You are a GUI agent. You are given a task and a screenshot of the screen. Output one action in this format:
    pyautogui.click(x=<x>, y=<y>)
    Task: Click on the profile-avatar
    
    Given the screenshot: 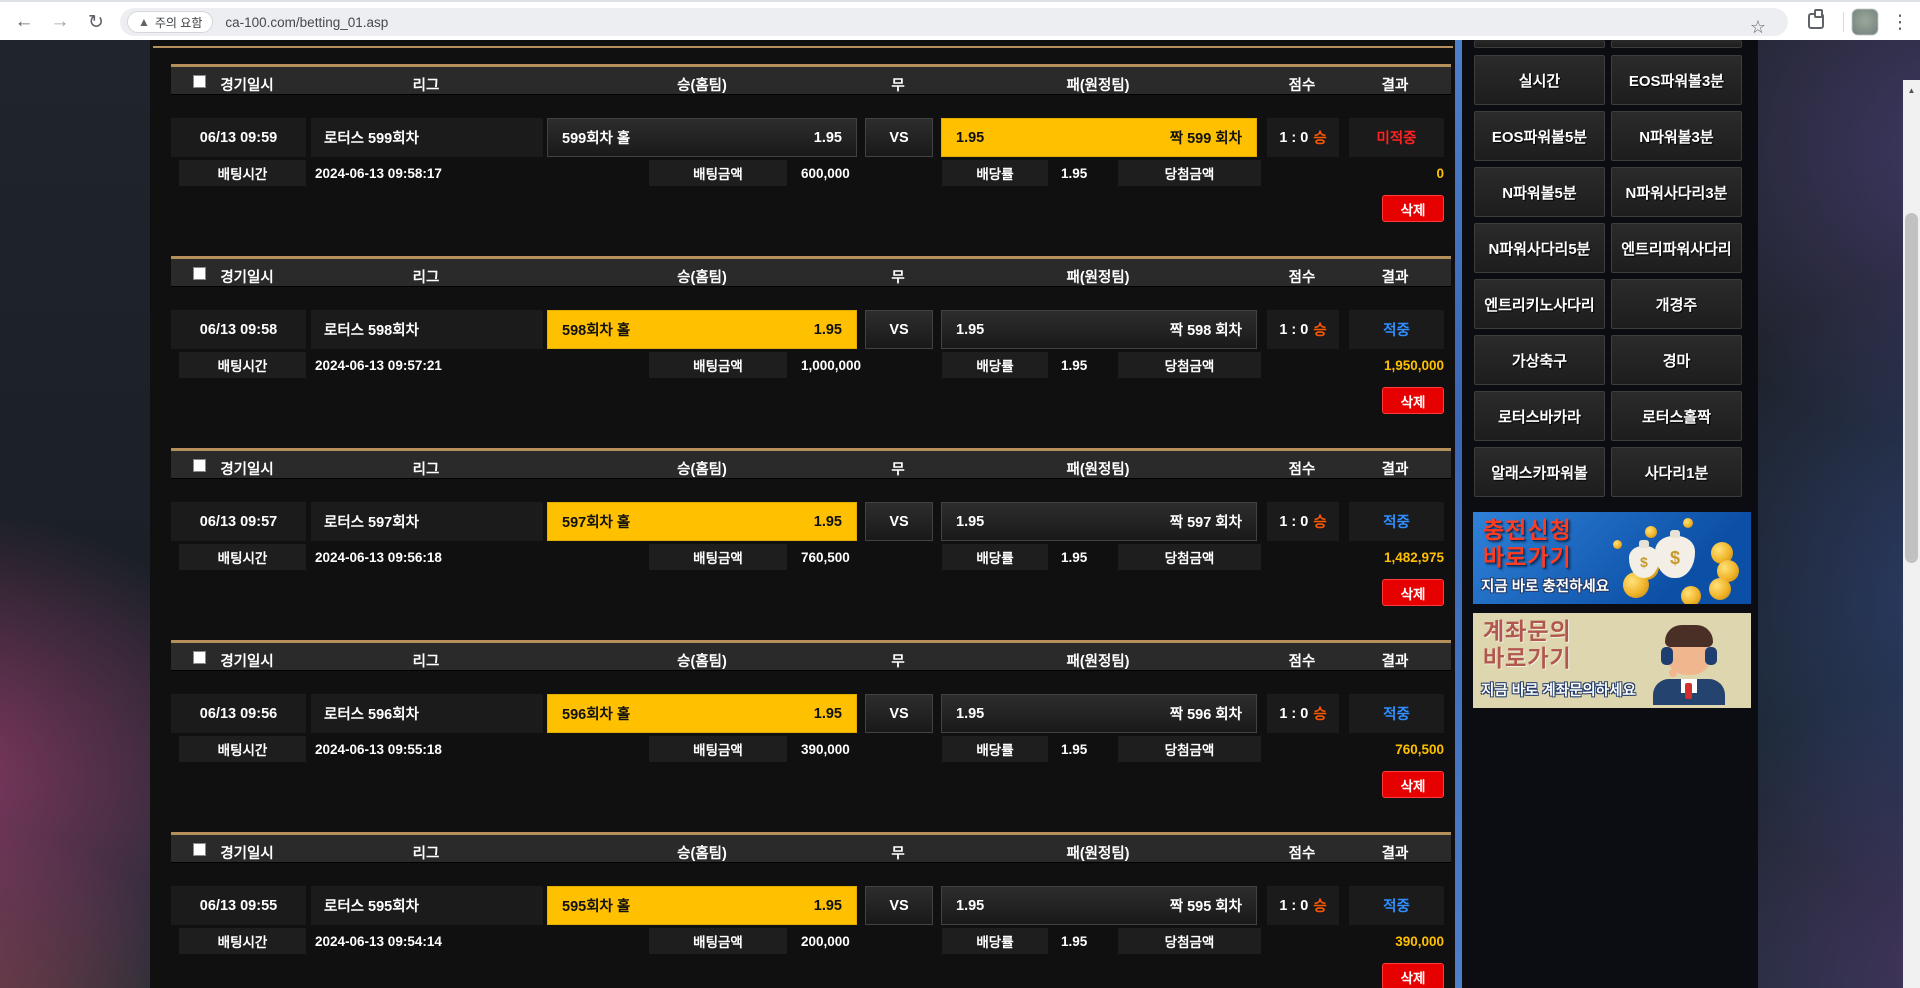 What is the action you would take?
    pyautogui.click(x=1865, y=22)
    